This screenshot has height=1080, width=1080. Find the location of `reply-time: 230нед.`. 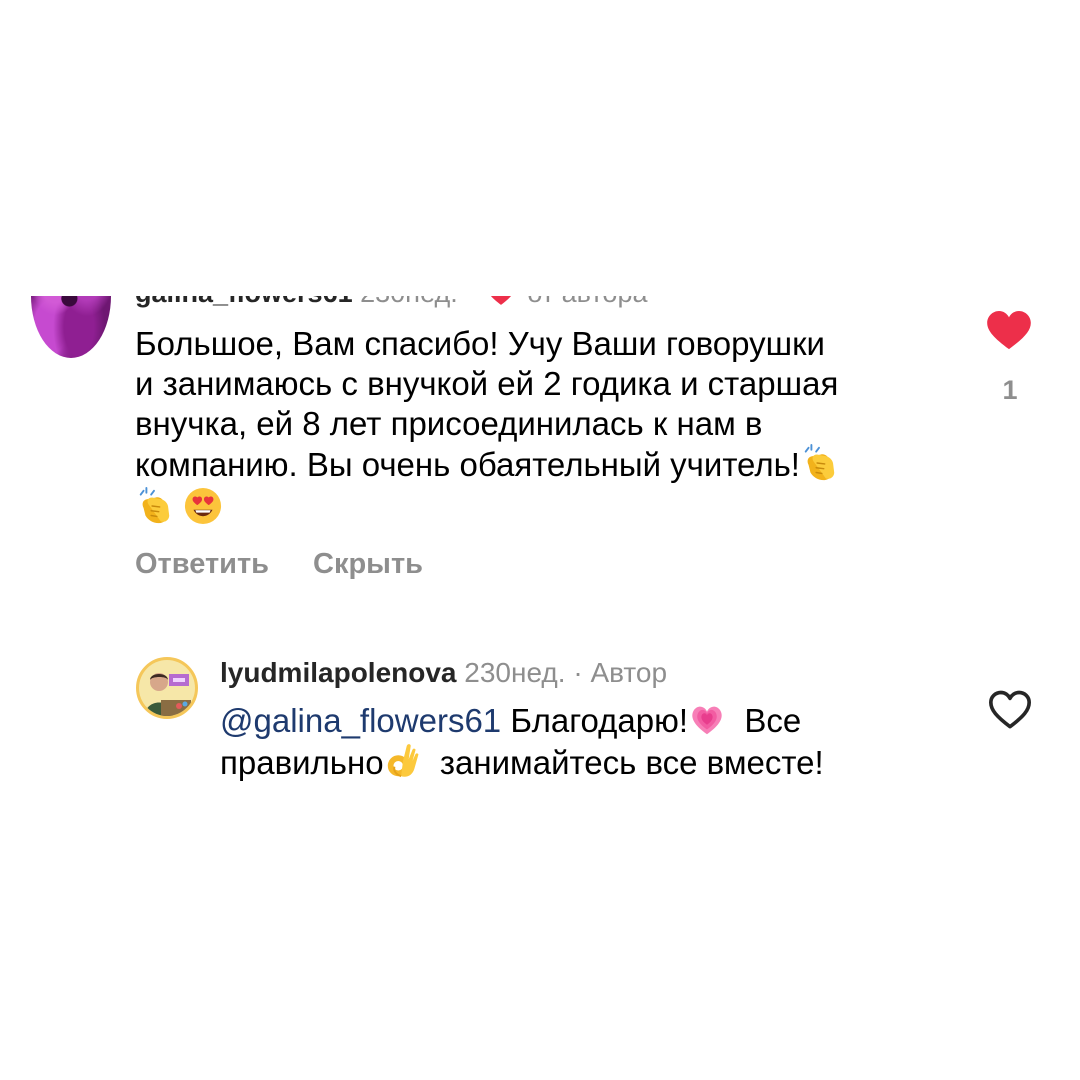

reply-time: 230нед. is located at coordinates (515, 672).